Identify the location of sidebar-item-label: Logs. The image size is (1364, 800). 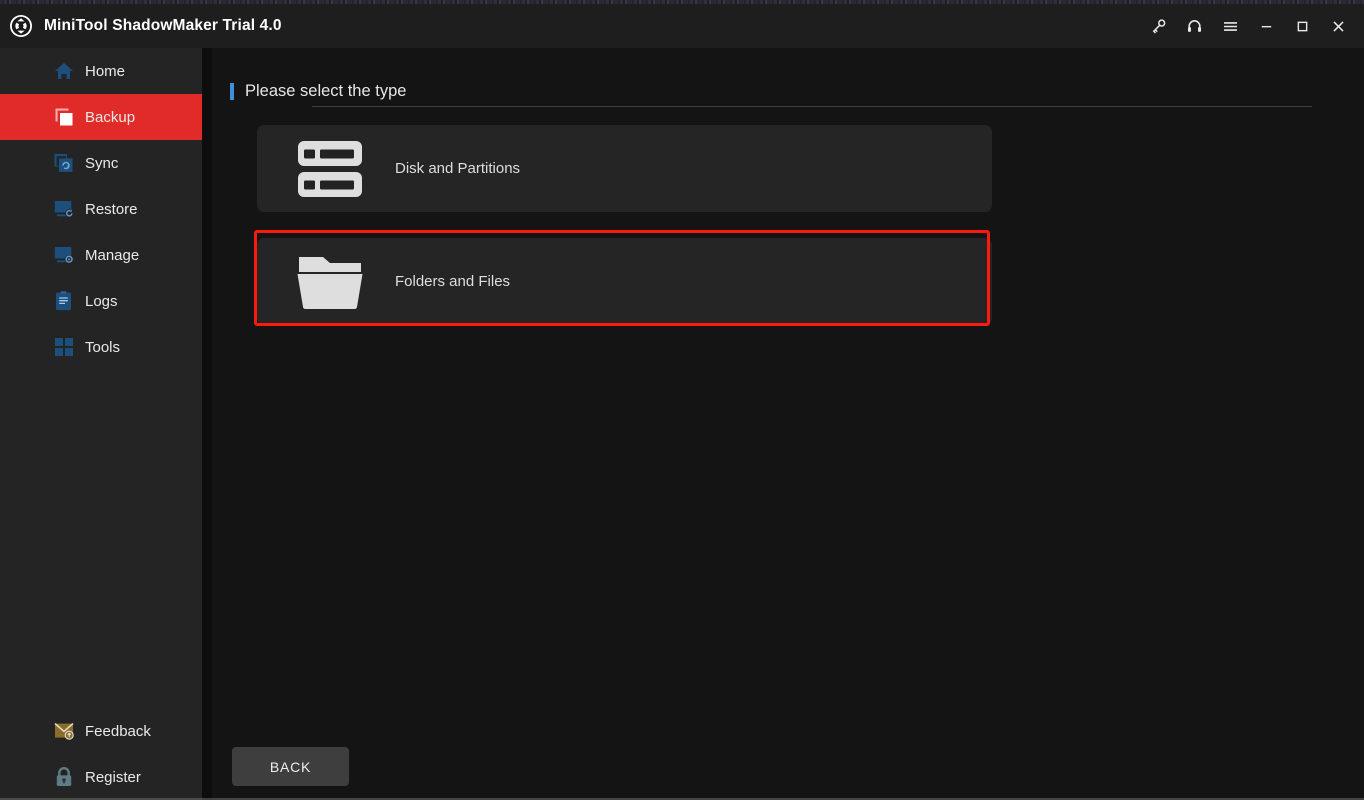
(101, 301).